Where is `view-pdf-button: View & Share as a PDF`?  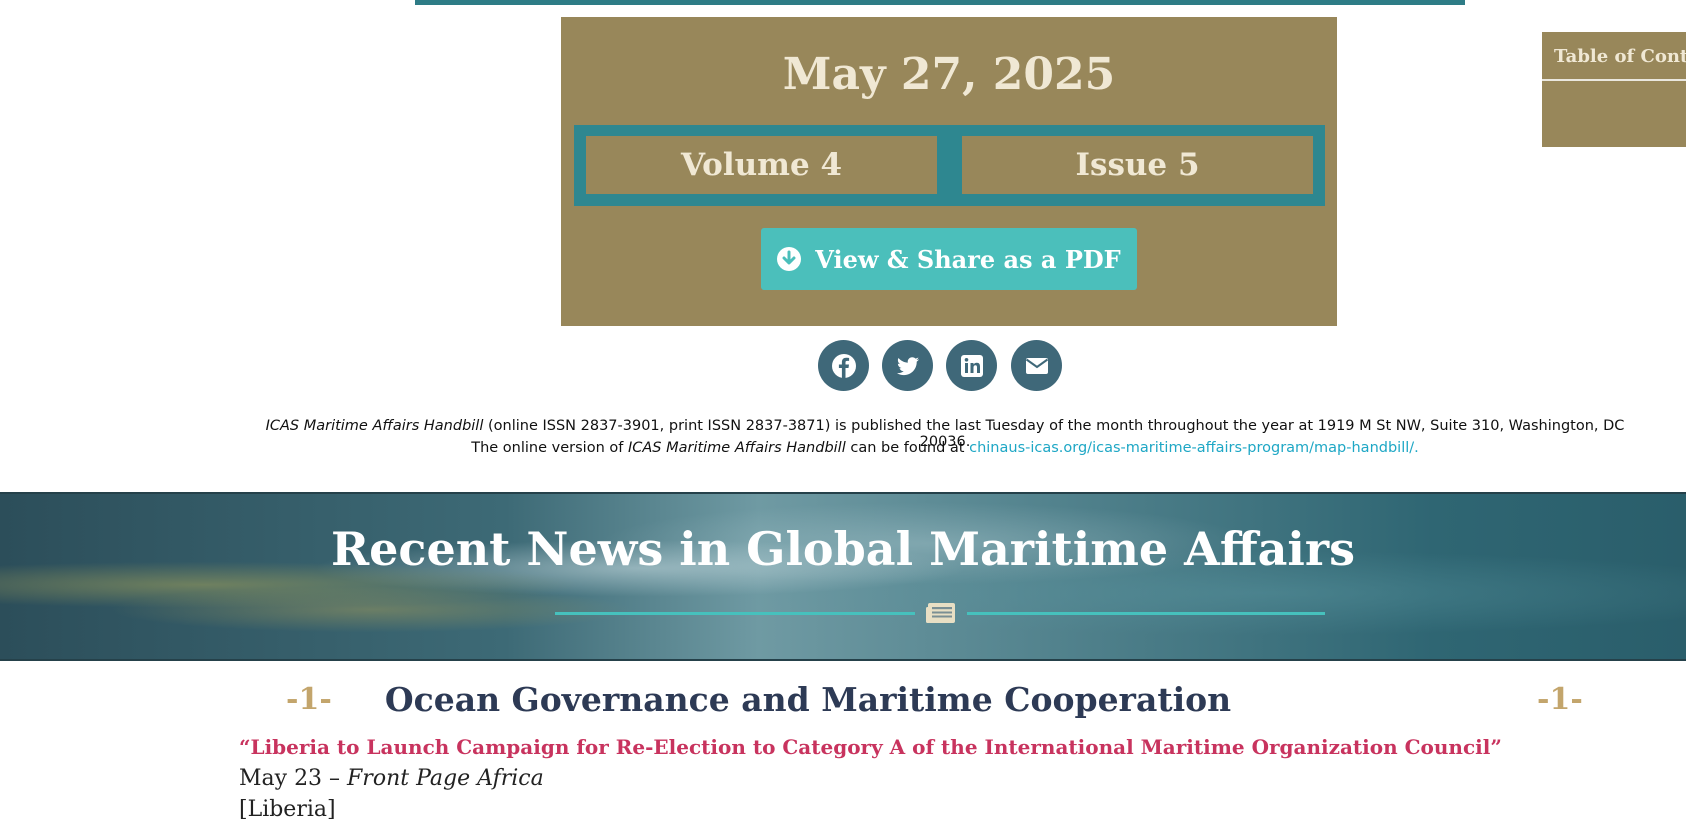
view-pdf-button: View & Share as a PDF is located at coordinates (949, 259).